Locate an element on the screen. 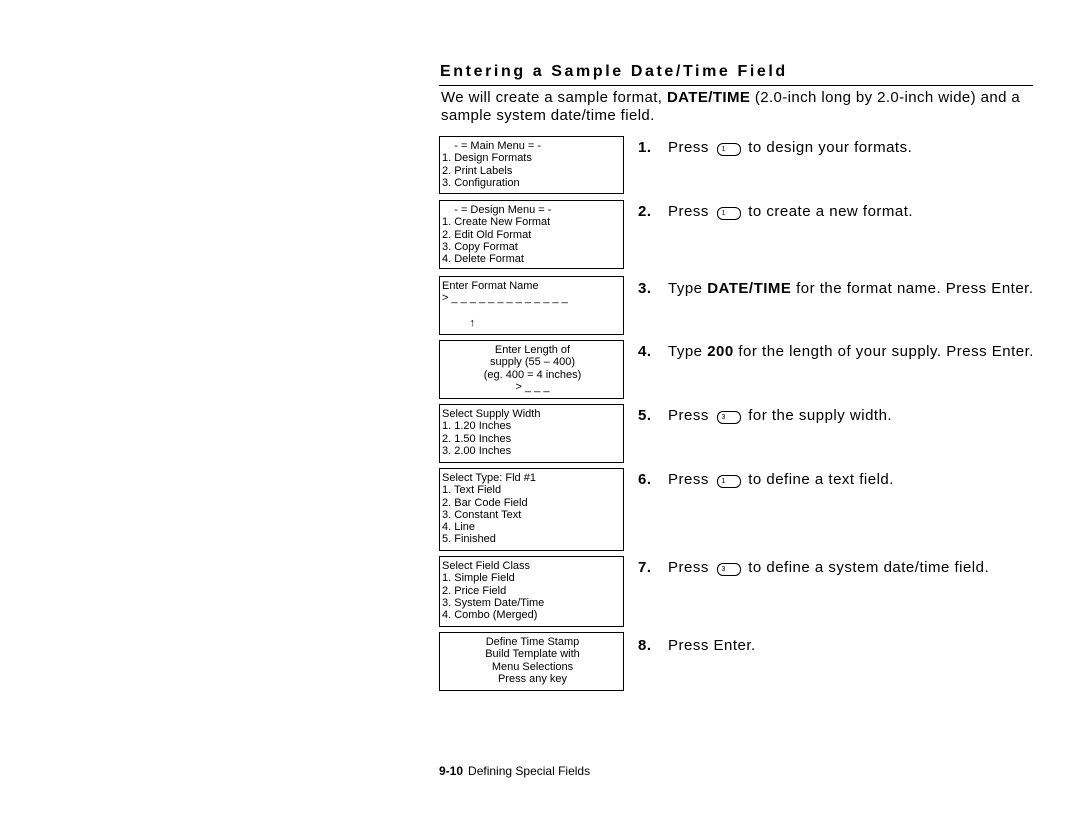 The width and height of the screenshot is (1080, 834). step-text-post: to create a new format. is located at coordinates (831, 211).